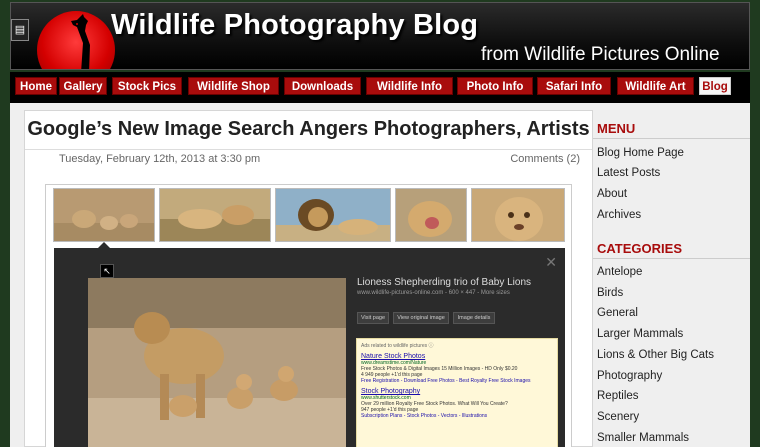 This screenshot has width=760, height=447. What do you see at coordinates (457, 356) in the screenshot?
I see `ad-headline: Nature Stock Photos` at bounding box center [457, 356].